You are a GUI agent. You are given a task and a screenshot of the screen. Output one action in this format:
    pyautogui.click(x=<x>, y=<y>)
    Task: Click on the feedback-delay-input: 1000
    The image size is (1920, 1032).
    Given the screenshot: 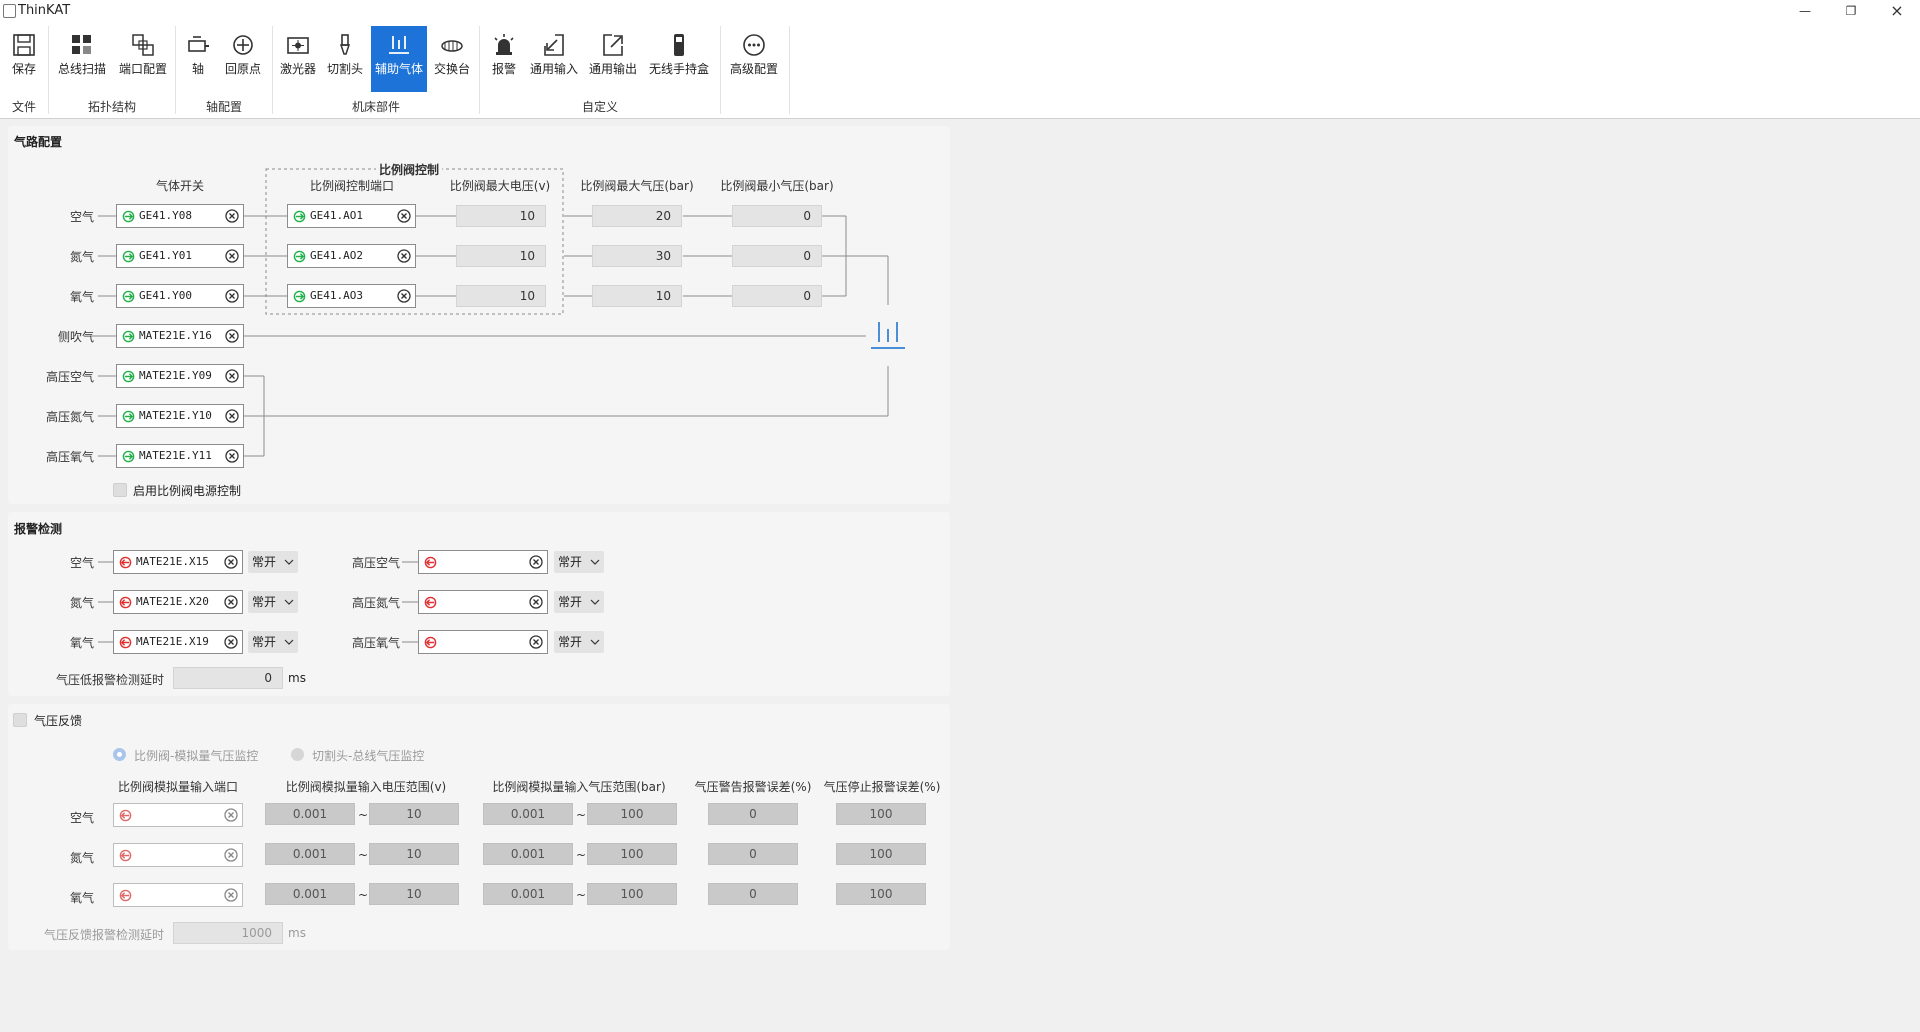 What is the action you would take?
    pyautogui.click(x=228, y=933)
    